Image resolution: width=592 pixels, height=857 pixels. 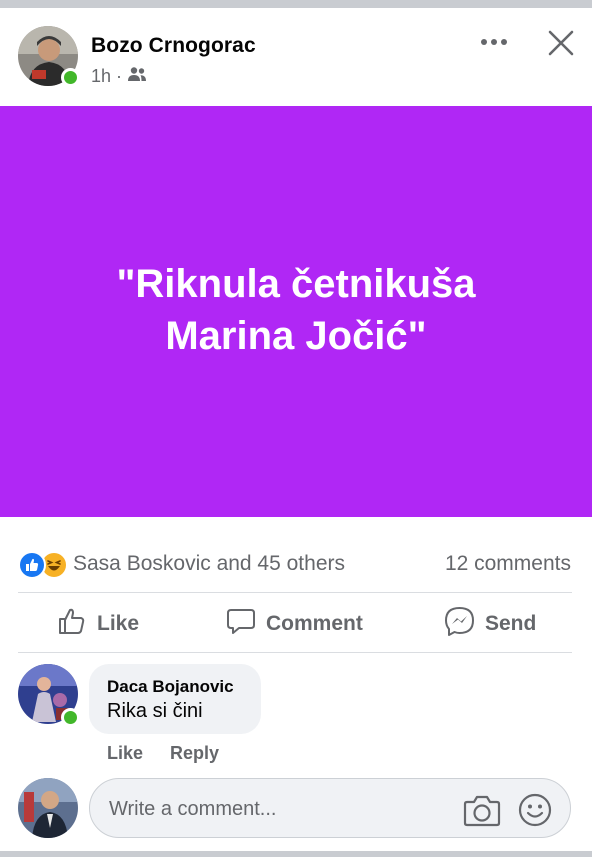 I want to click on messenger-icon, so click(x=459, y=624).